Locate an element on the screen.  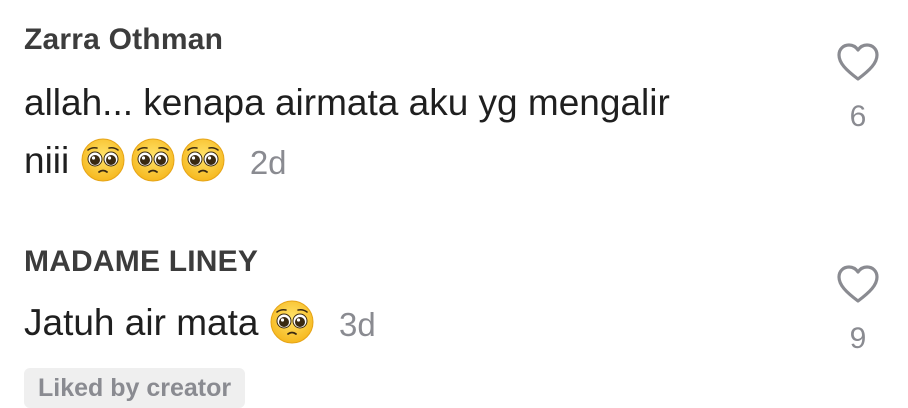
like-count: 9 is located at coordinates (858, 338).